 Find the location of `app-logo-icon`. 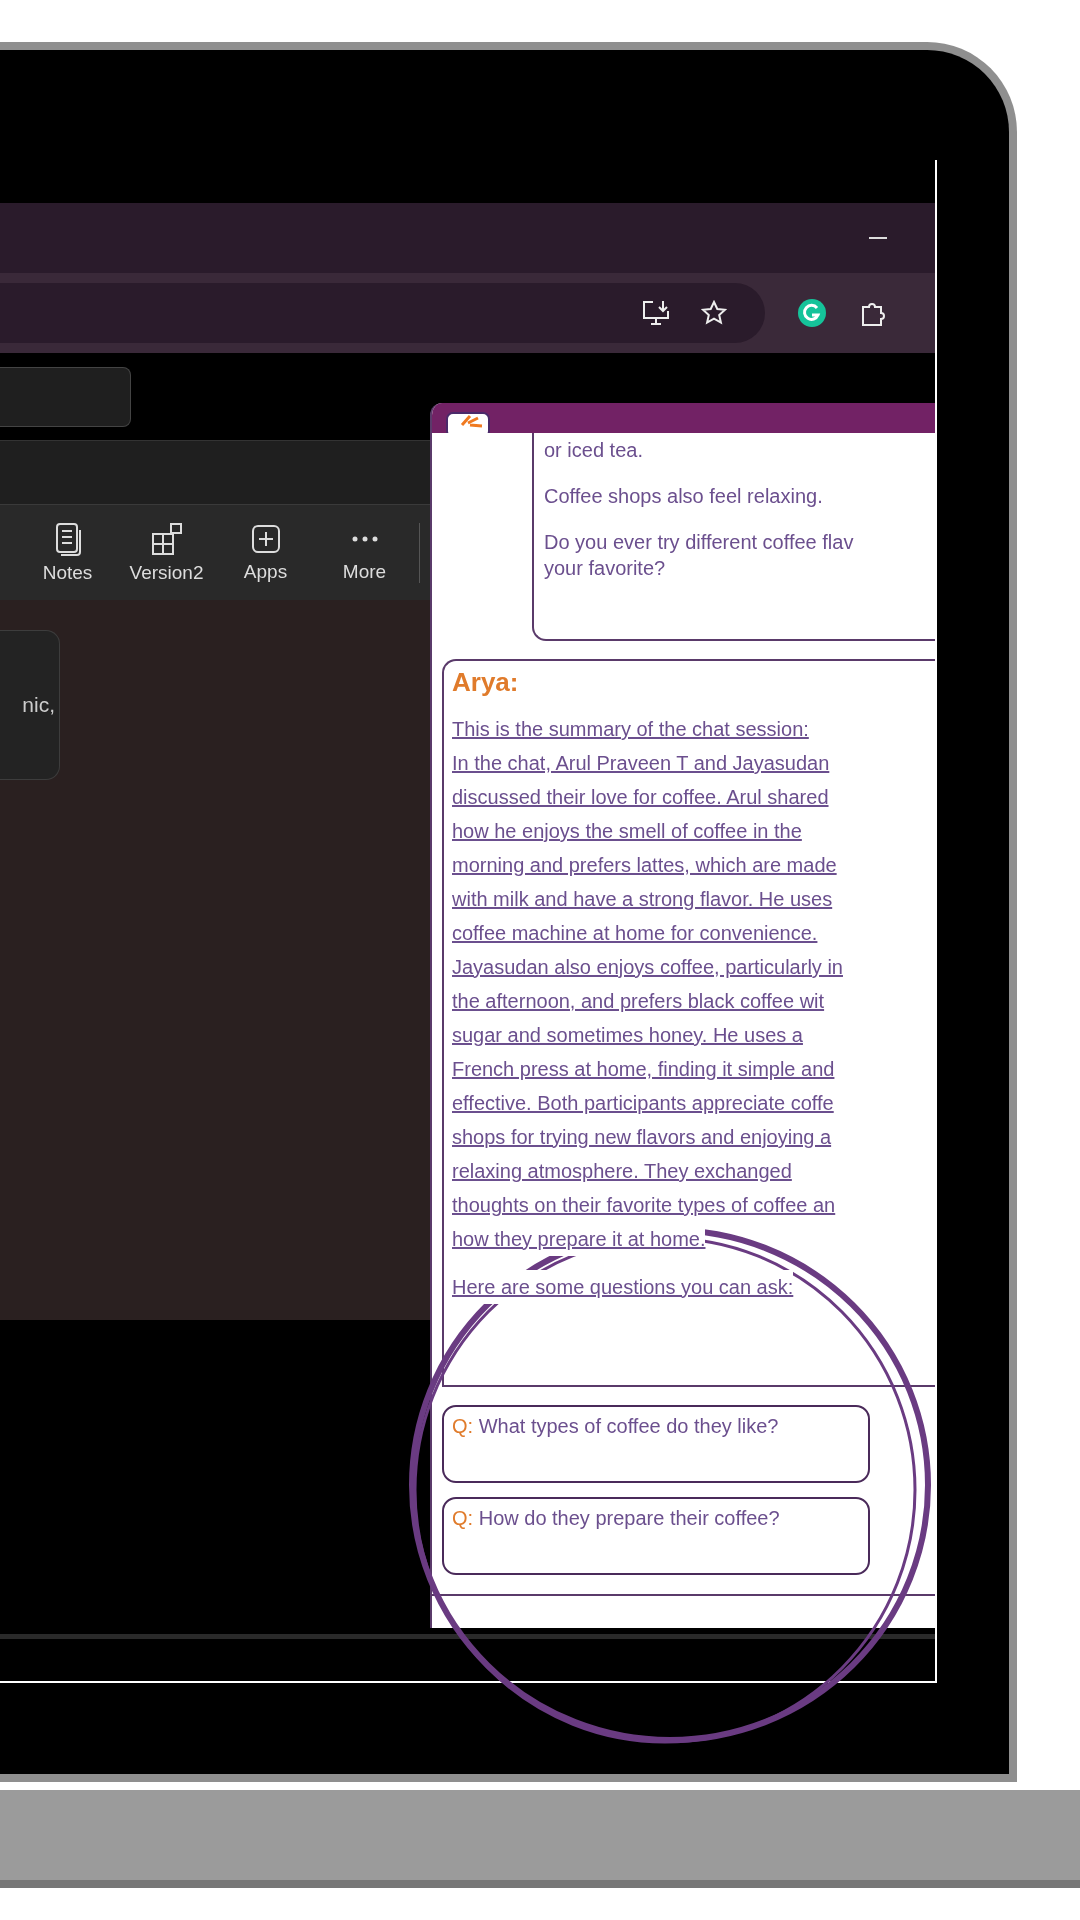

app-logo-icon is located at coordinates (468, 422).